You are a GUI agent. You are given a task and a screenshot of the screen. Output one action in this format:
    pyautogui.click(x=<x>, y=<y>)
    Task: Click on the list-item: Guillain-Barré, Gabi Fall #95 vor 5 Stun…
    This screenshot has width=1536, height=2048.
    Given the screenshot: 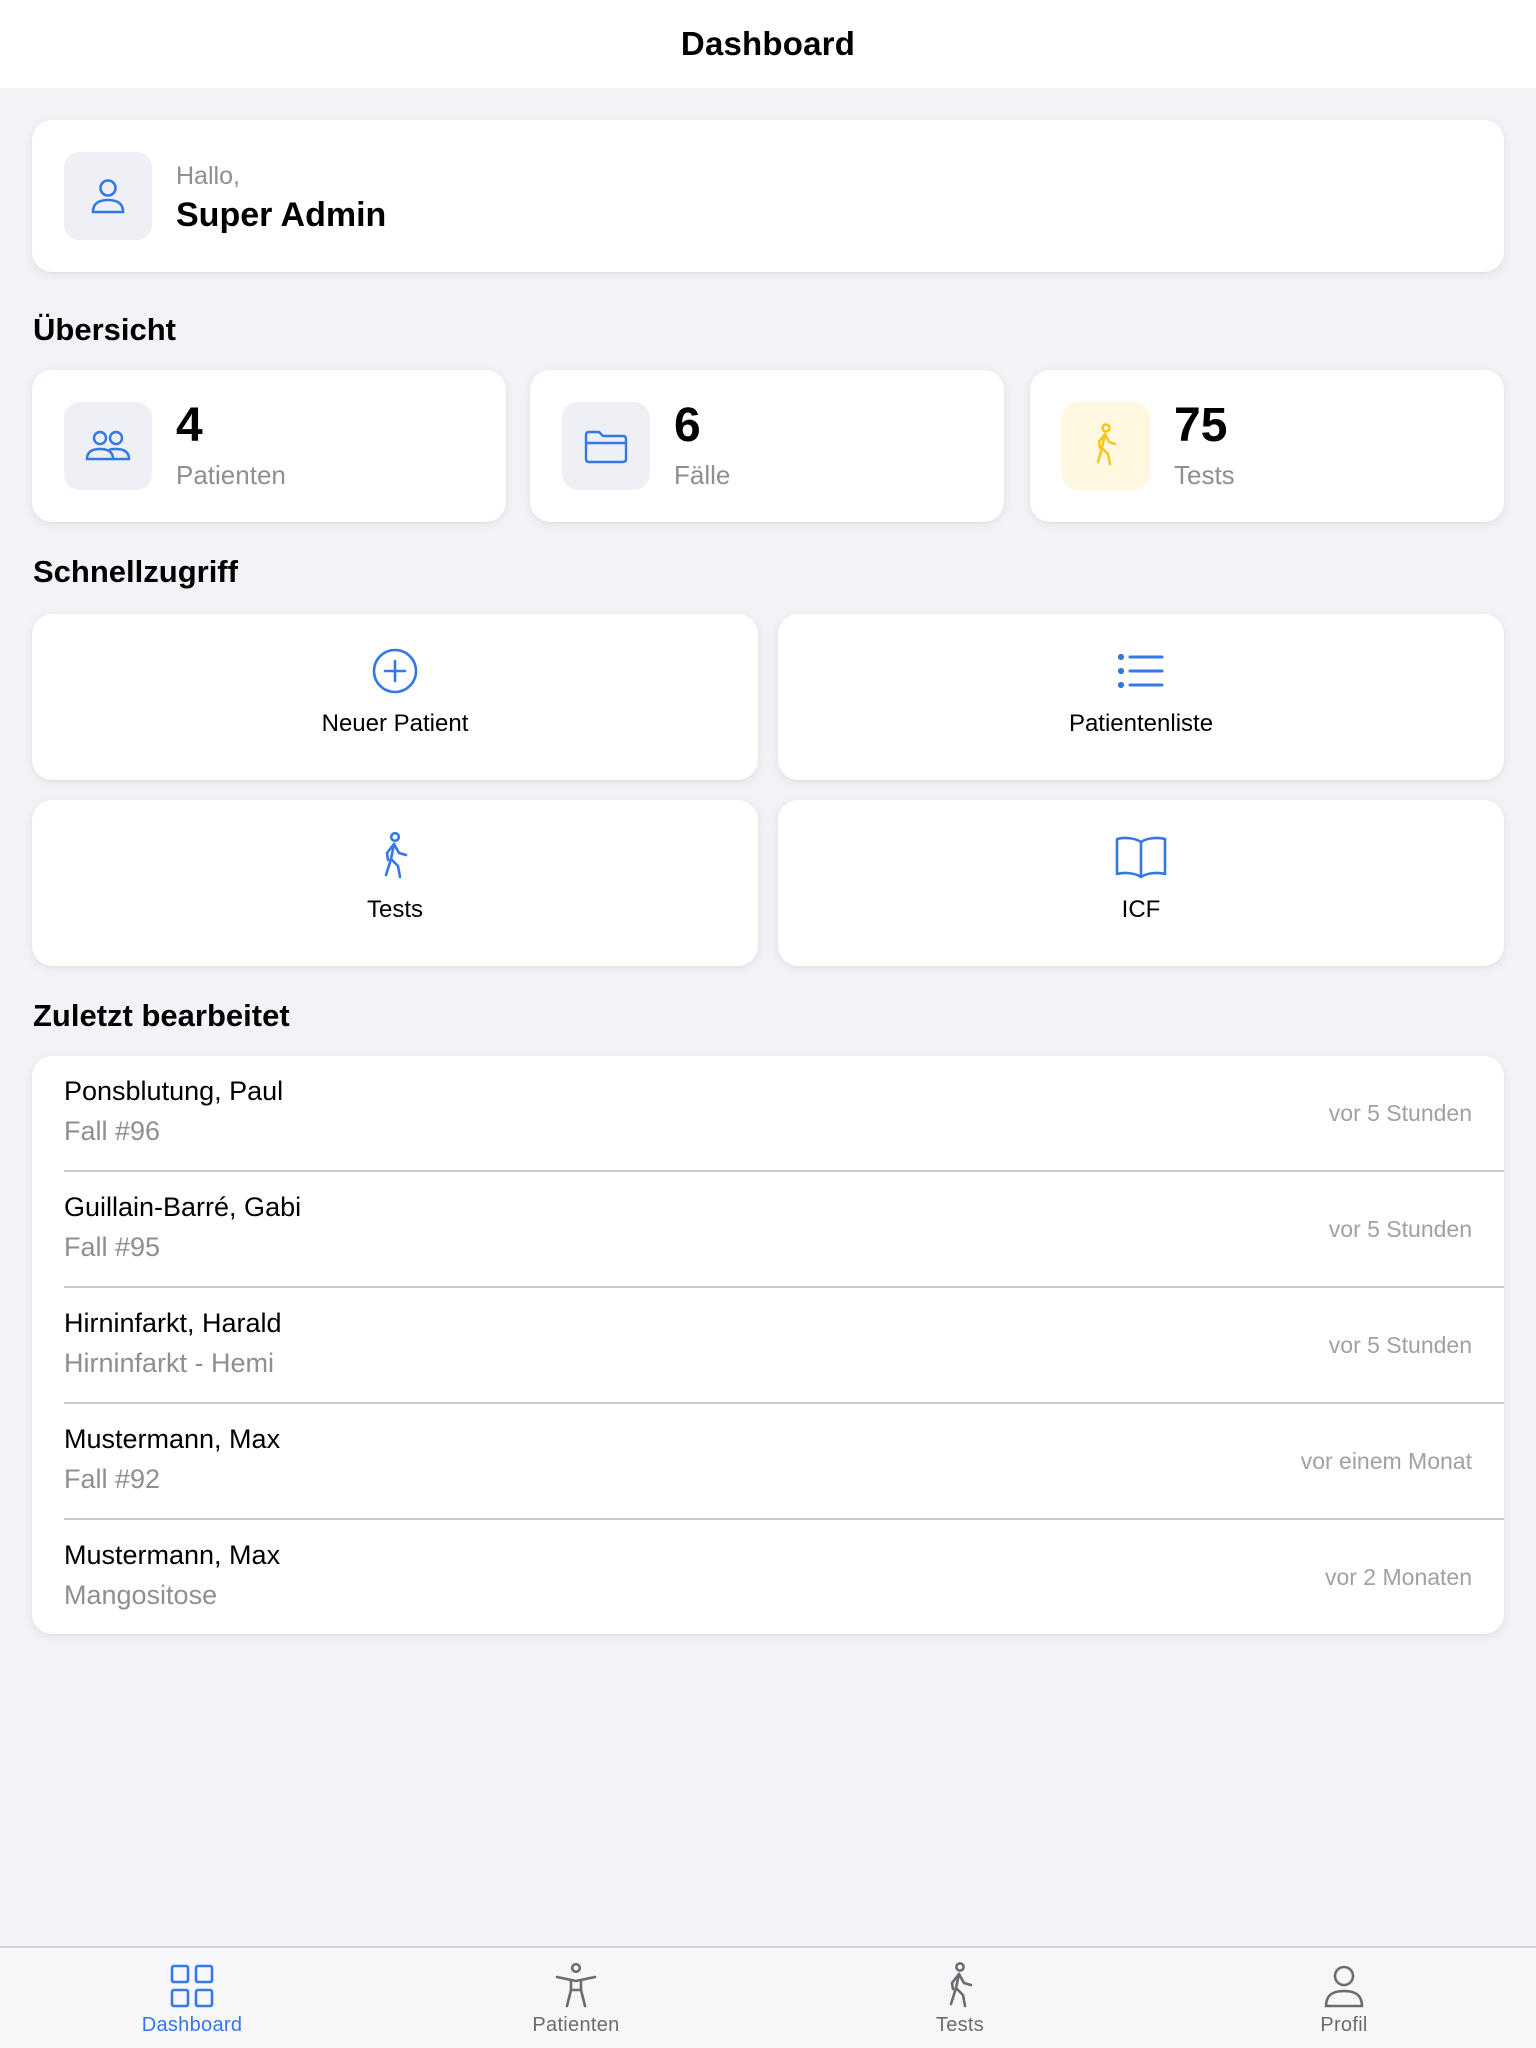 What is the action you would take?
    pyautogui.click(x=768, y=1230)
    